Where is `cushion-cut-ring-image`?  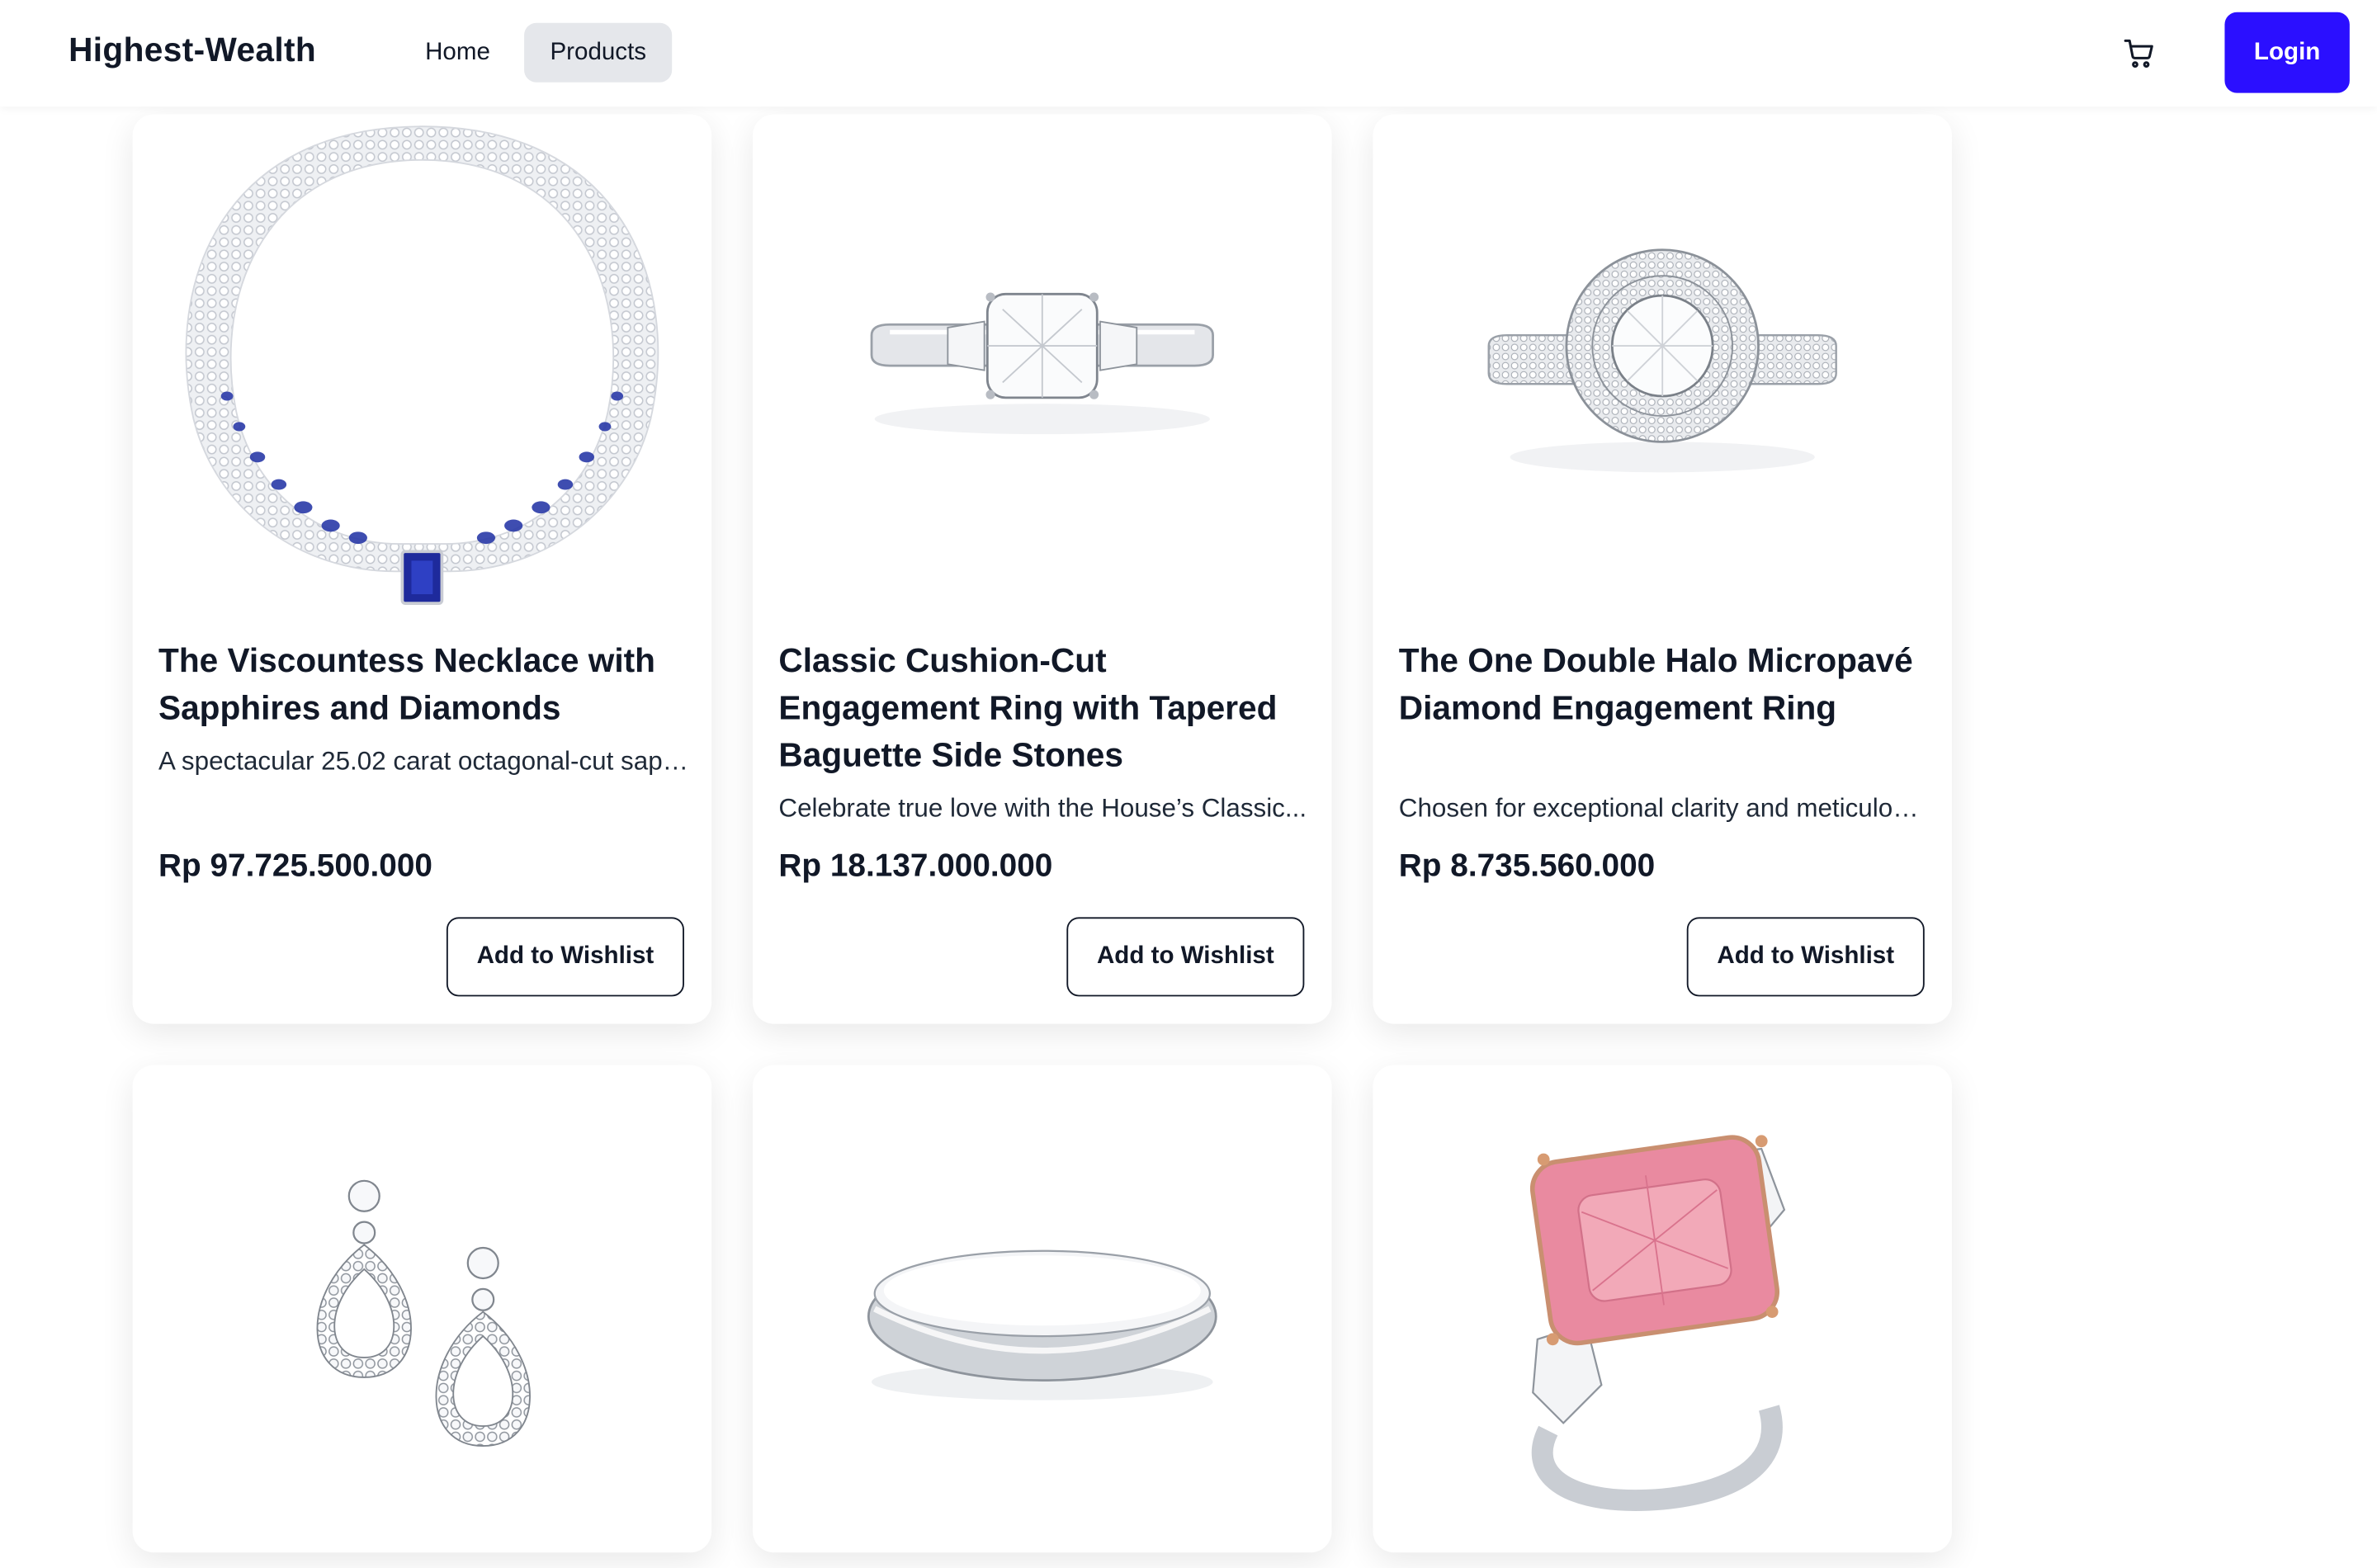
cushion-cut-ring-image is located at coordinates (1042, 363).